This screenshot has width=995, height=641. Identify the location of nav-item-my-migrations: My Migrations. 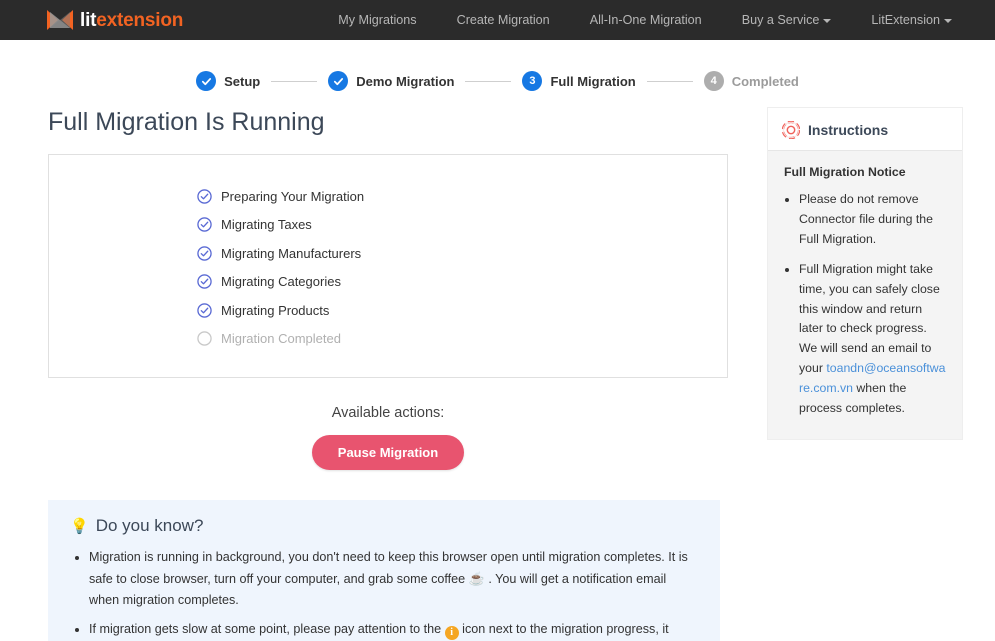
(377, 20).